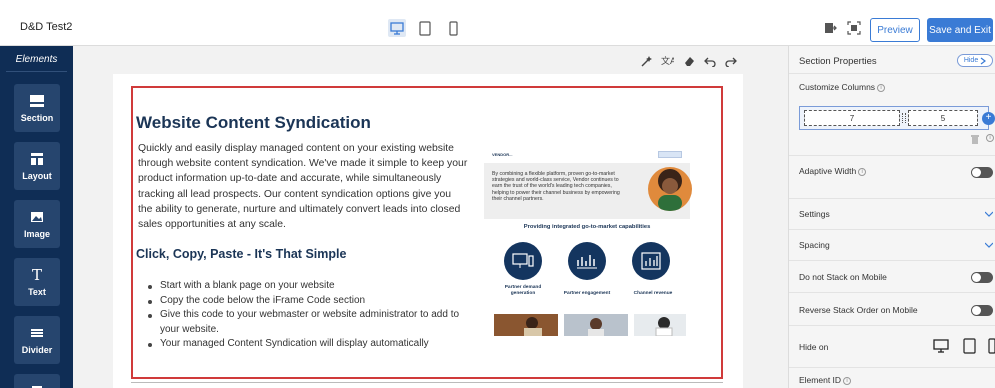  I want to click on demand-generation-icon, so click(523, 261).